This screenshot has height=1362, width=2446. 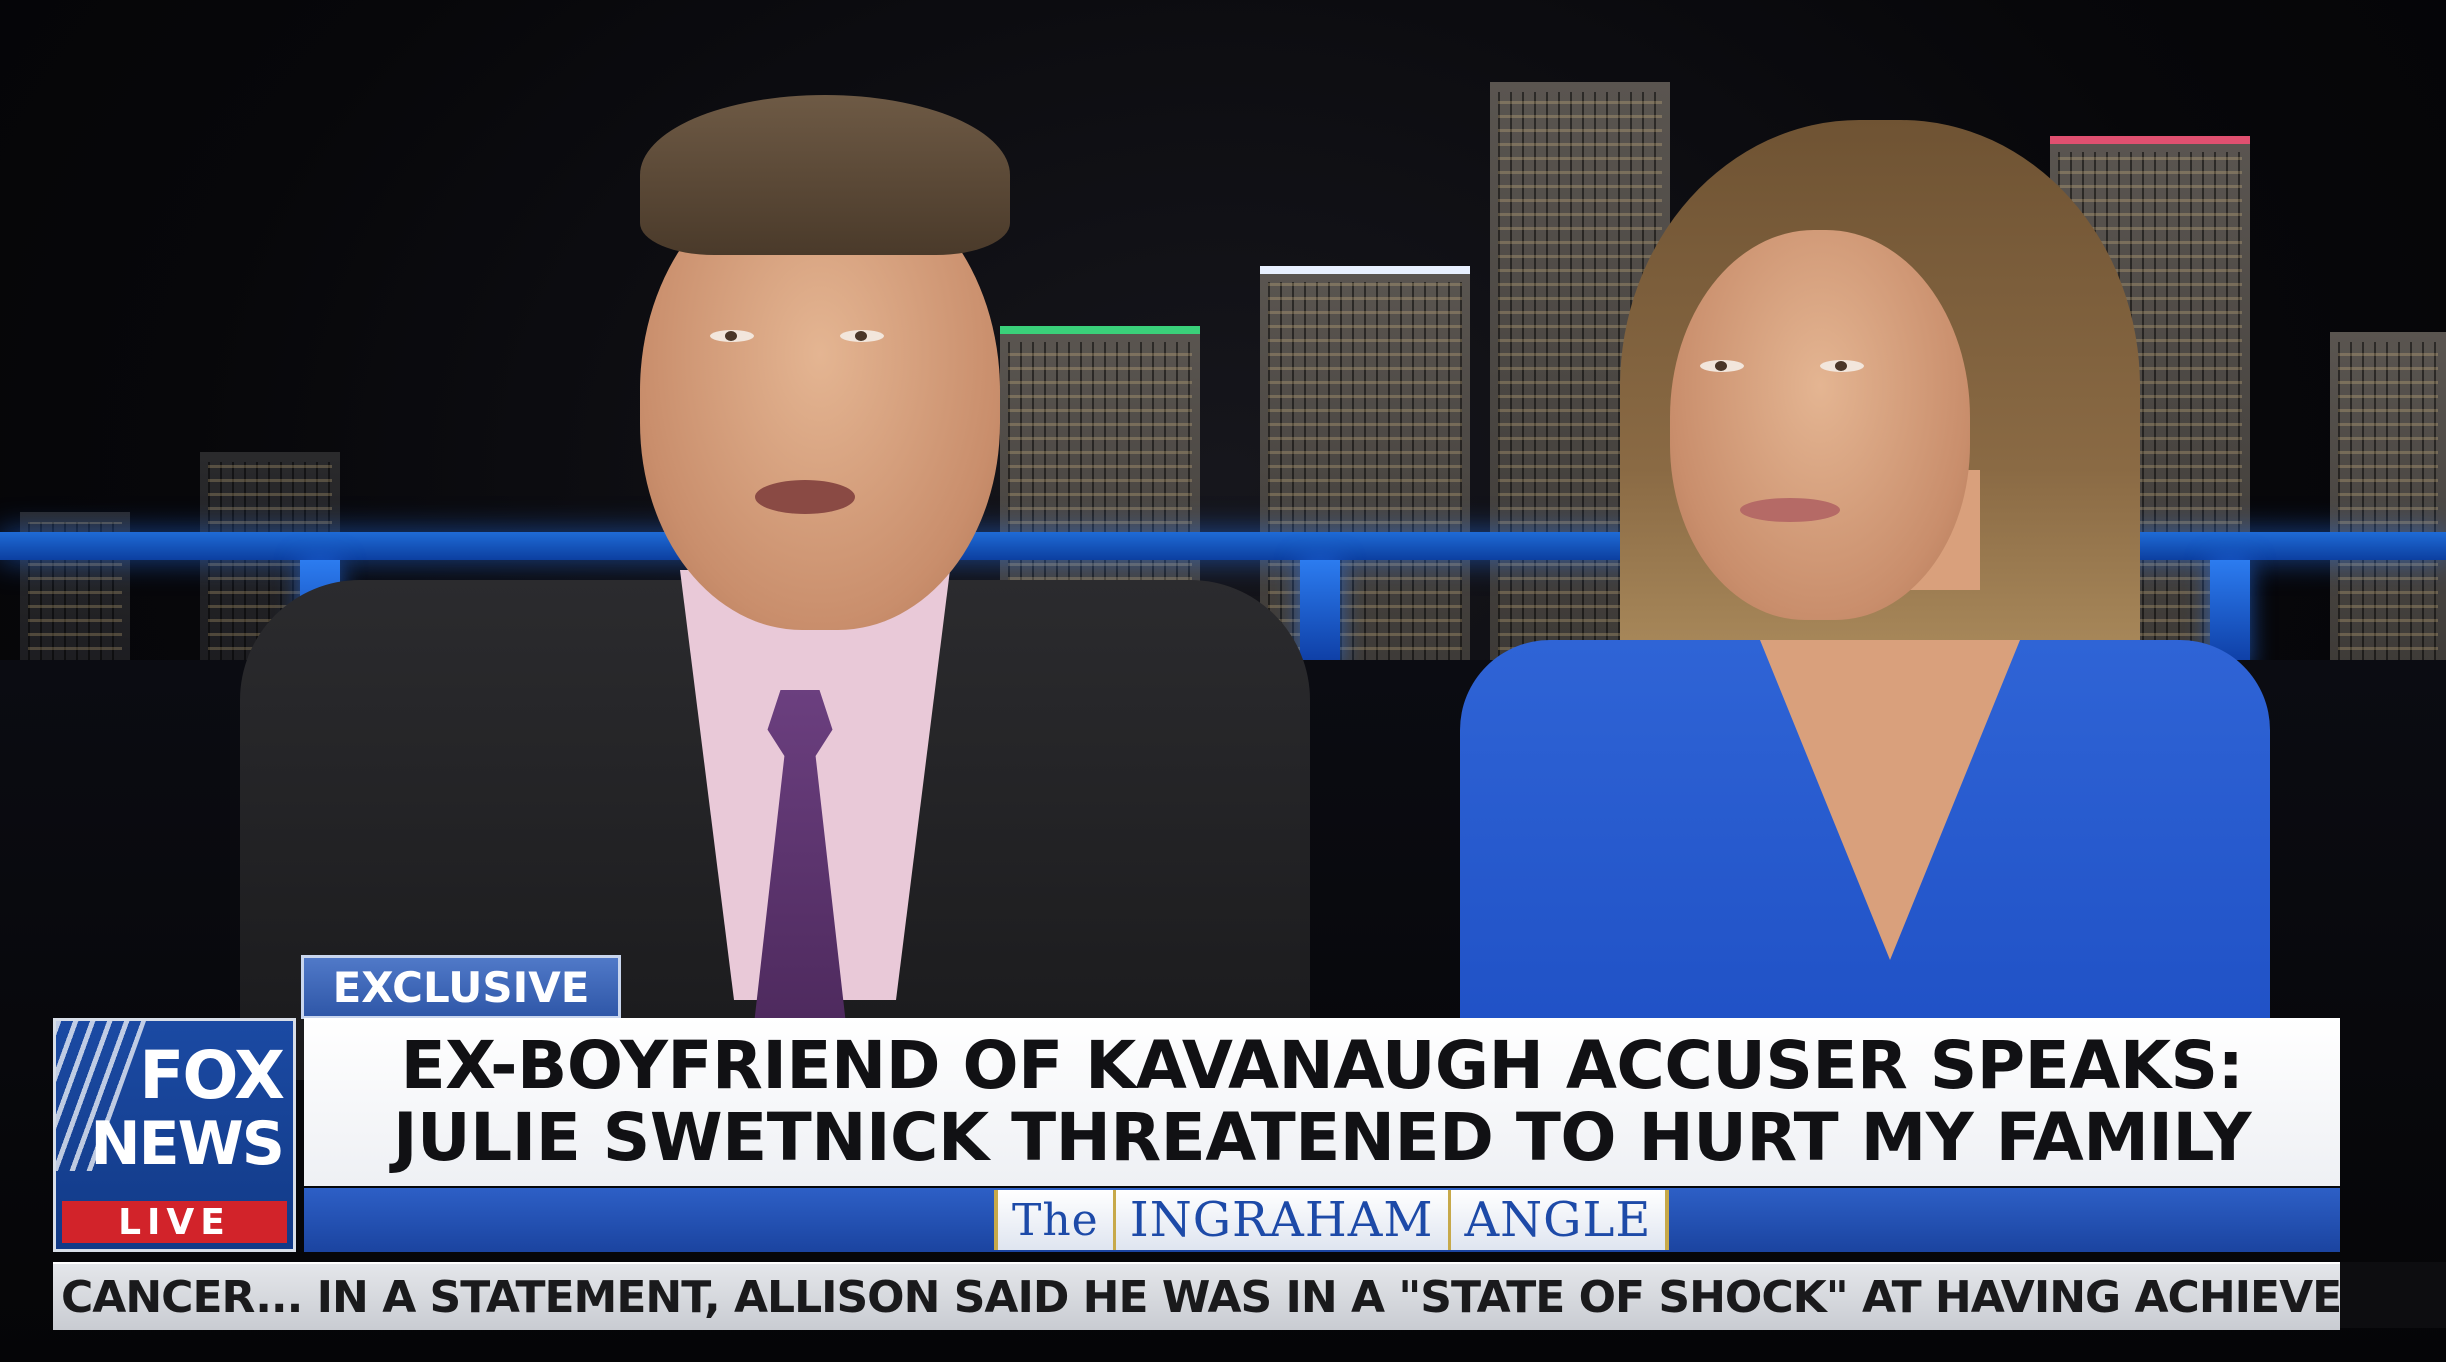 I want to click on live-badge: LIVE, so click(x=174, y=1222).